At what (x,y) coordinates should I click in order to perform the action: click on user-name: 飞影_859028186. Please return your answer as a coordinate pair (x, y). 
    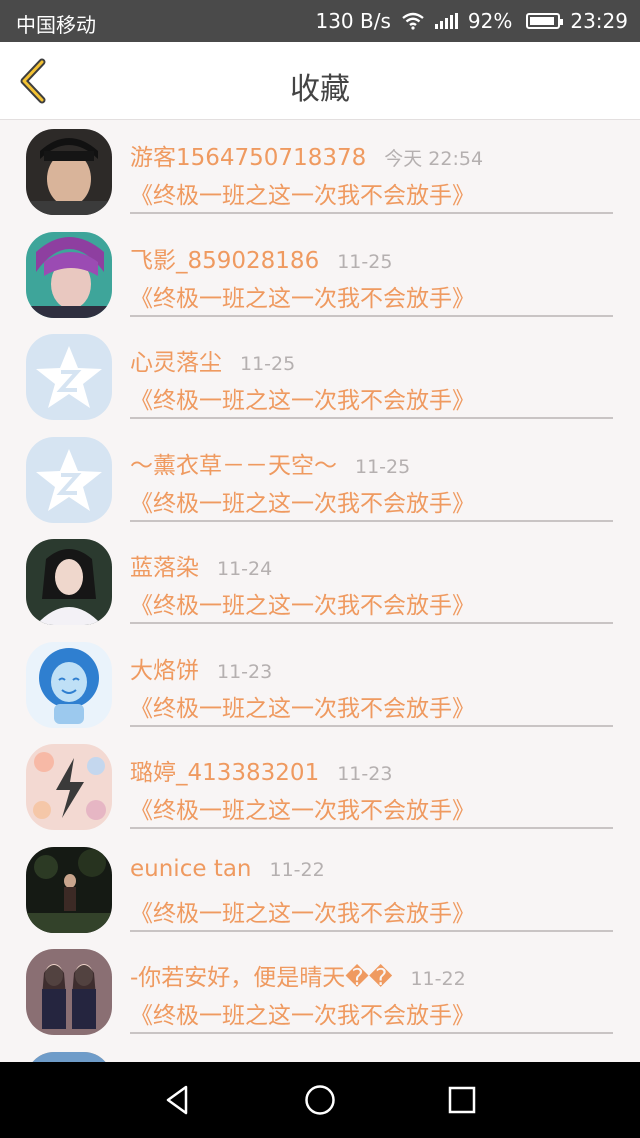
    Looking at the image, I should click on (224, 258).